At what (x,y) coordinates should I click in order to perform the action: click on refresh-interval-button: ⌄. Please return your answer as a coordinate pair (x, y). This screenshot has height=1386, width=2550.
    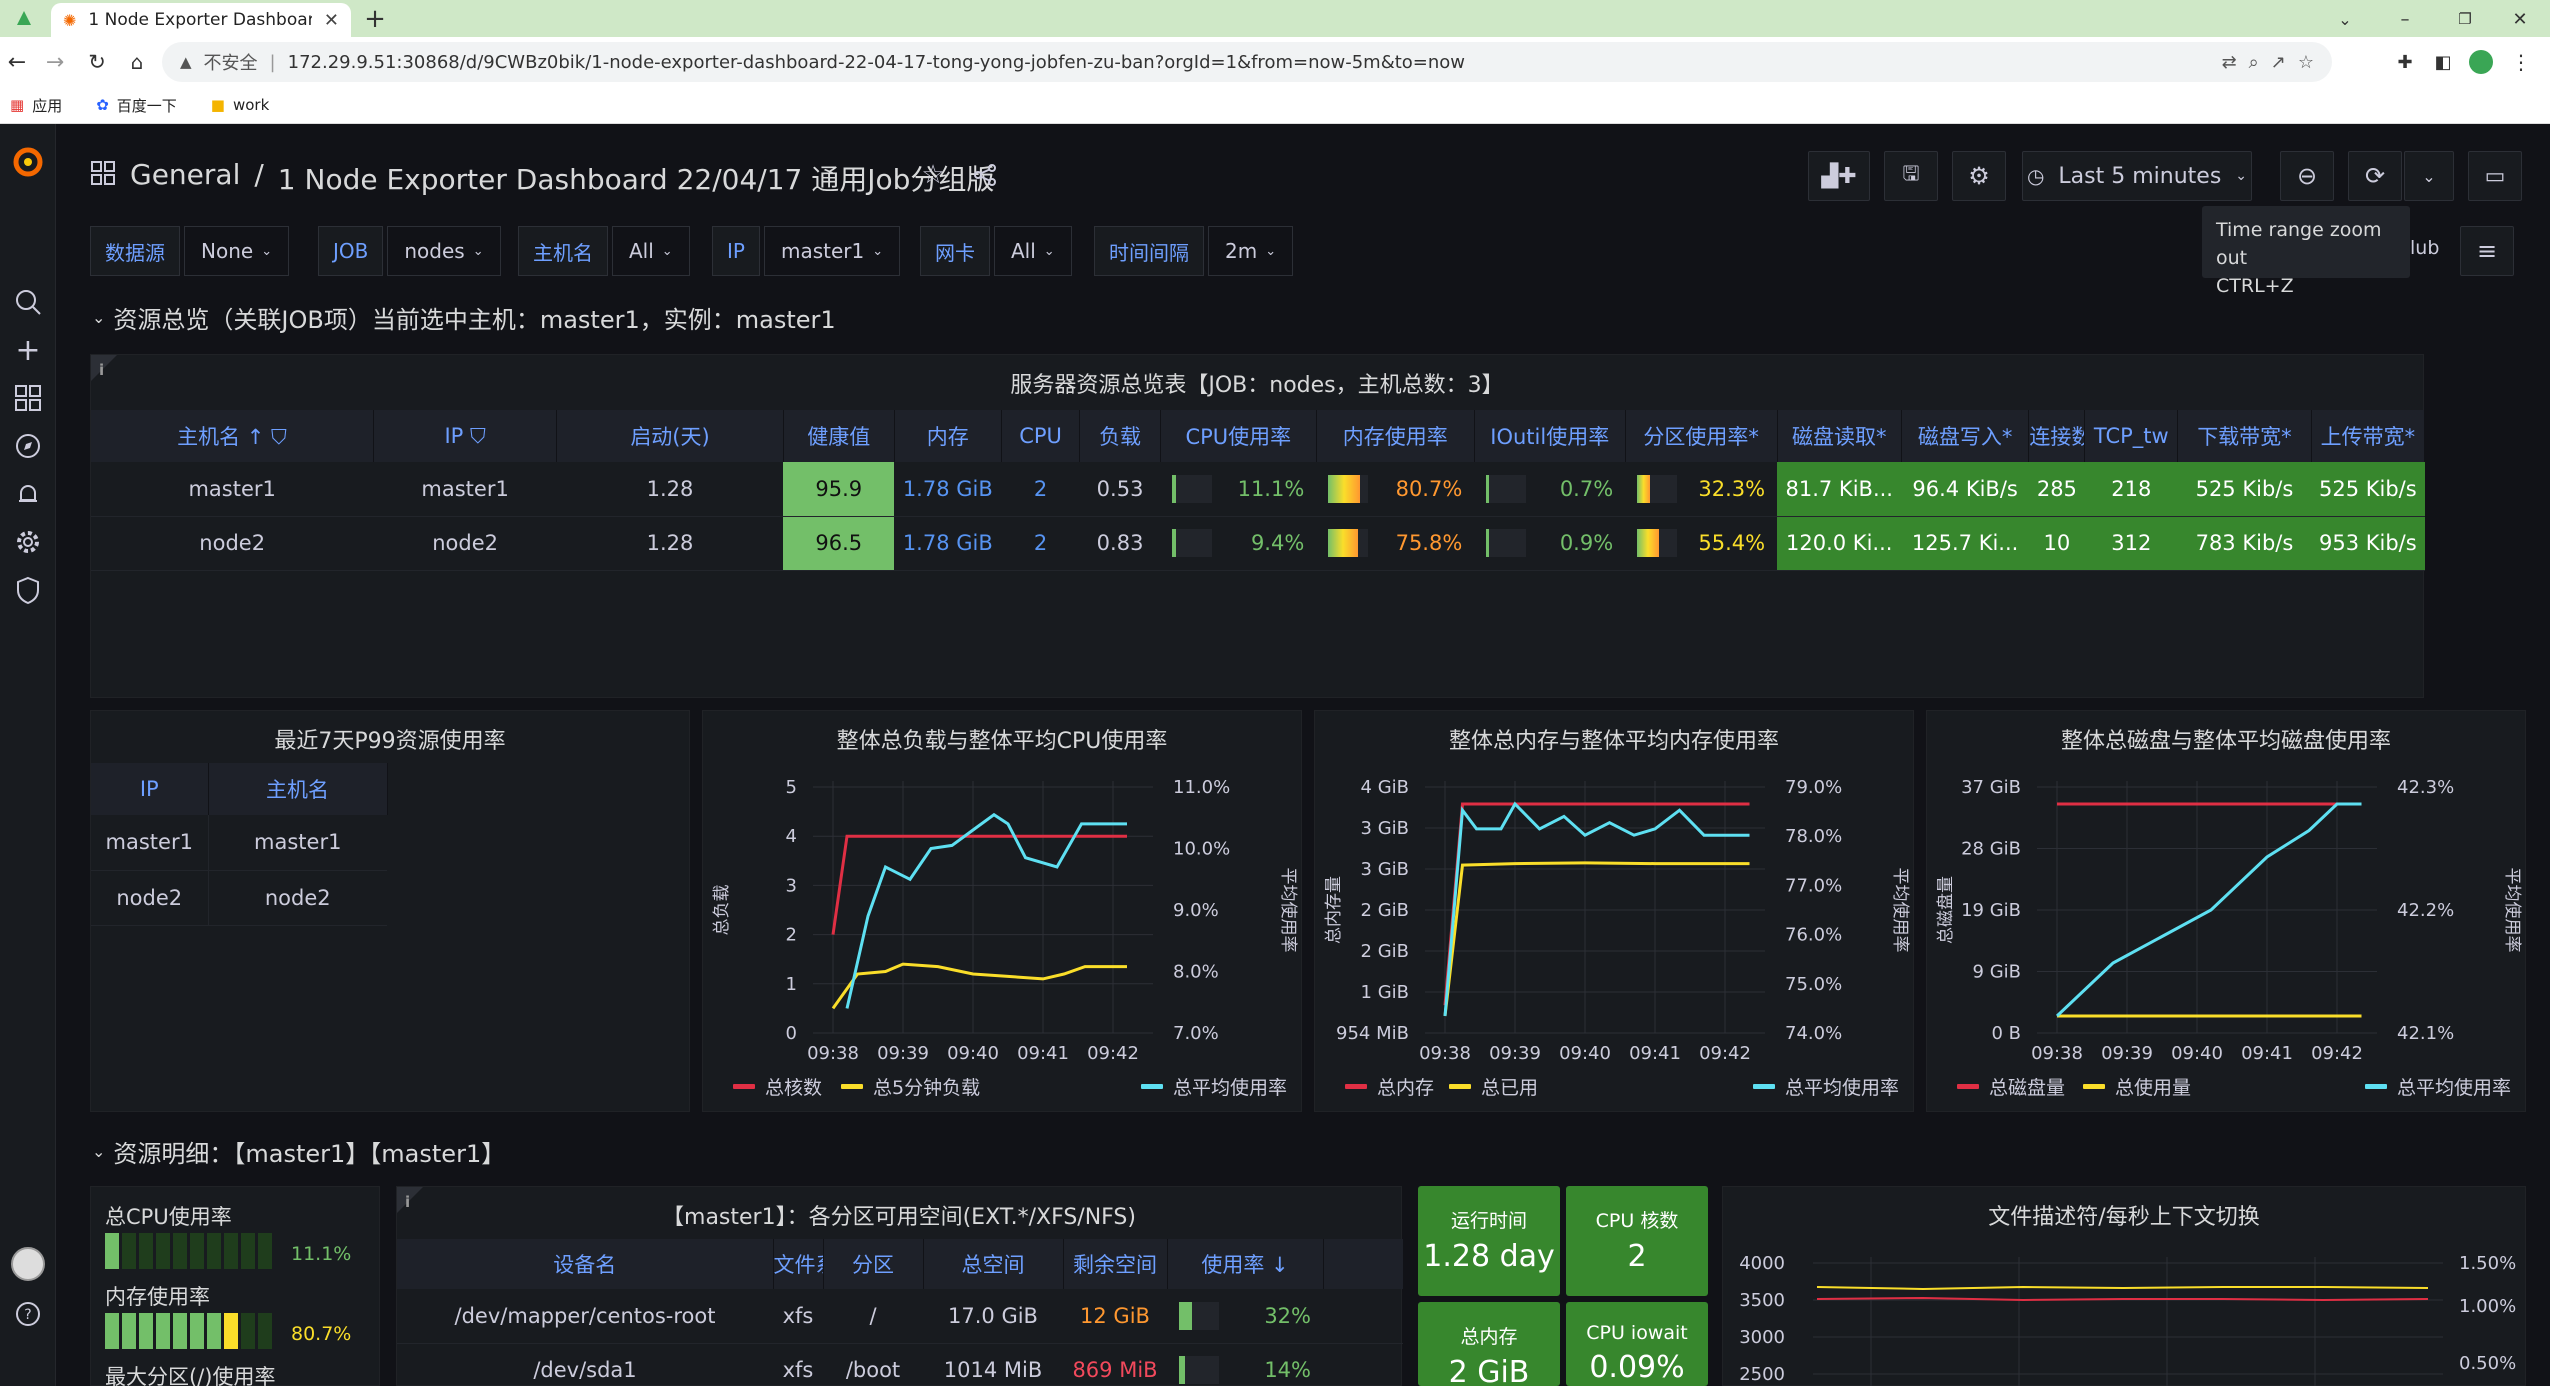
    Looking at the image, I should click on (2429, 176).